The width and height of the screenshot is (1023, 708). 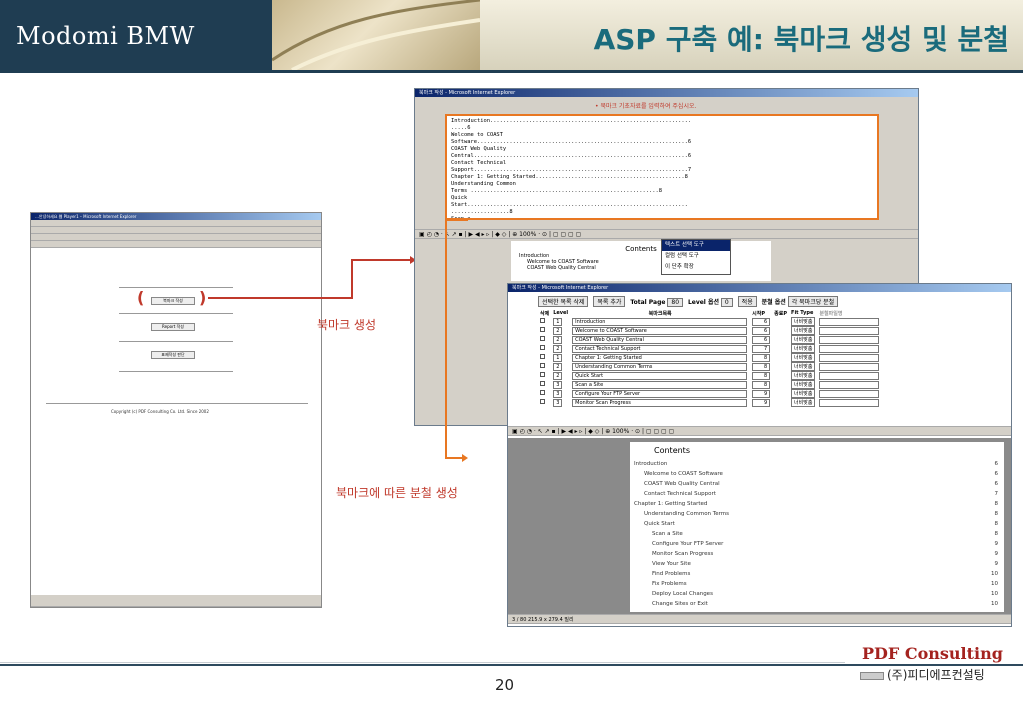 I want to click on contents-row: Chapter 1: Getting Started 8, so click(x=819, y=506).